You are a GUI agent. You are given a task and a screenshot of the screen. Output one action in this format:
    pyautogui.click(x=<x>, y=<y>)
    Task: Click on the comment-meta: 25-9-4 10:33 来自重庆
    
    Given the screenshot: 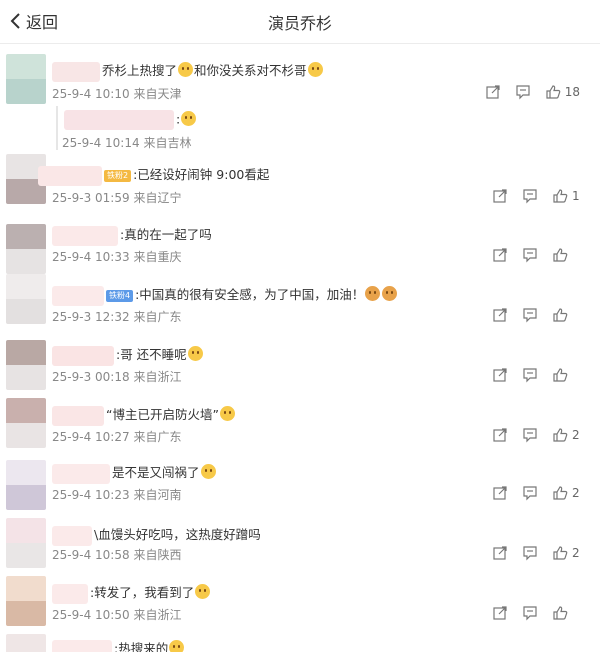 What is the action you would take?
    pyautogui.click(x=117, y=257)
    